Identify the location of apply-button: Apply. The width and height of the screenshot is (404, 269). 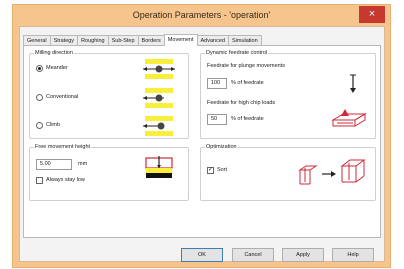
(303, 255).